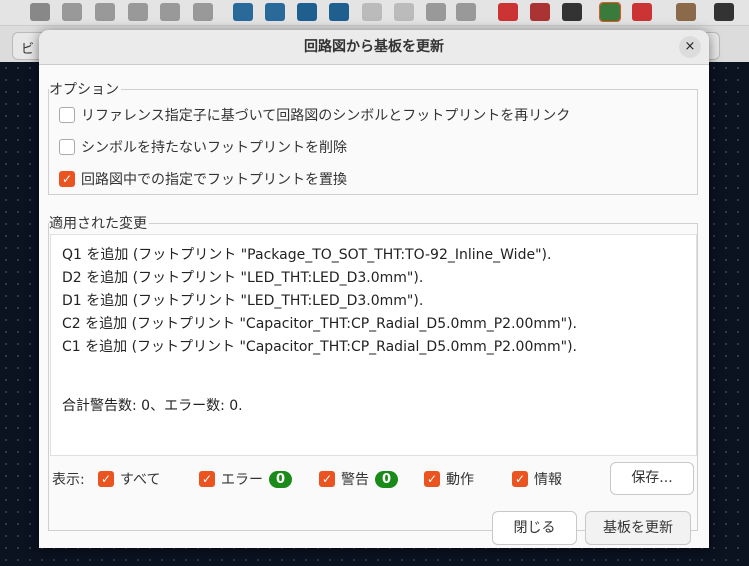 The width and height of the screenshot is (749, 566). I want to click on list-item: D1 を追加 (フットプリント "LED_THT:LED_D3.0mm")., so click(243, 301).